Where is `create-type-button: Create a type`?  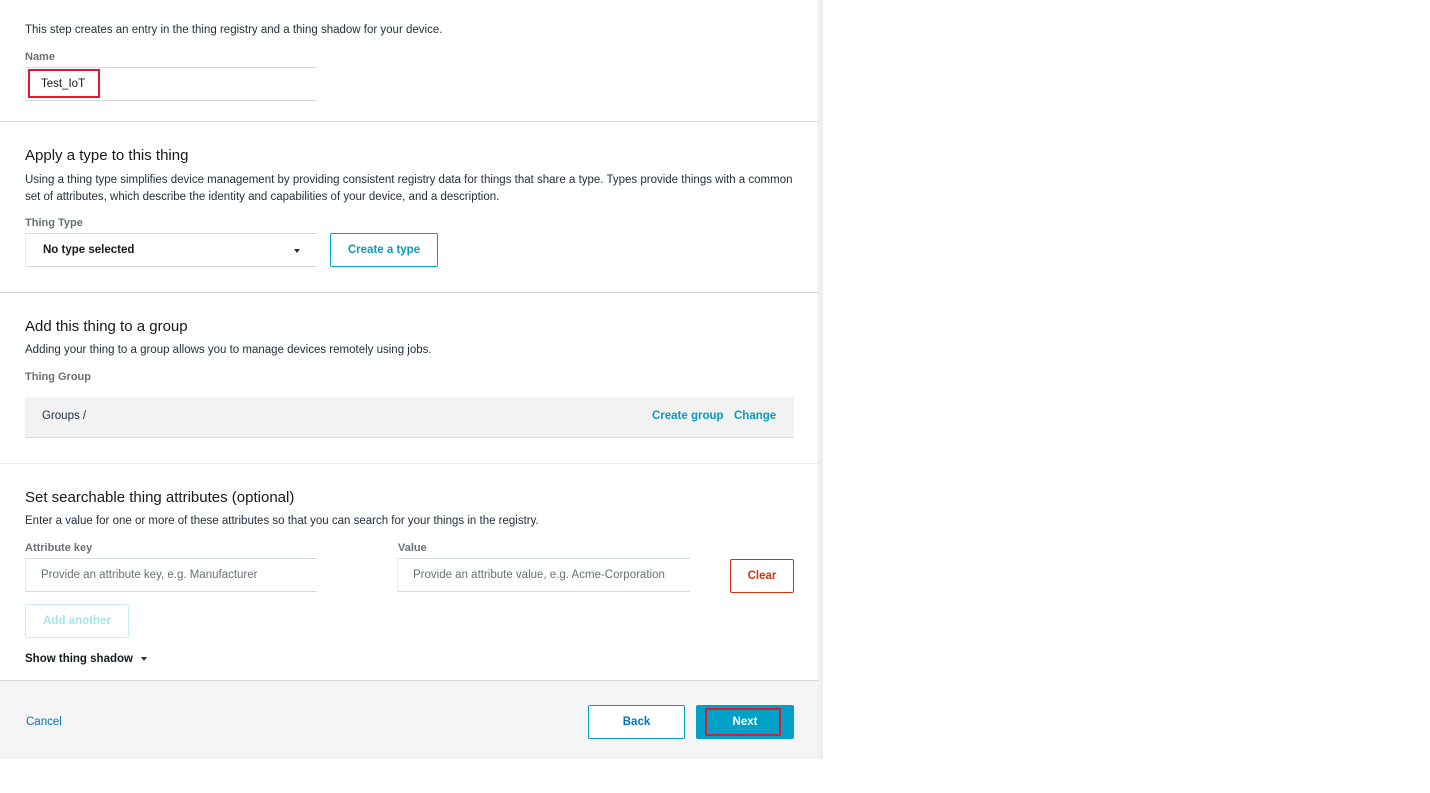
create-type-button: Create a type is located at coordinates (384, 250).